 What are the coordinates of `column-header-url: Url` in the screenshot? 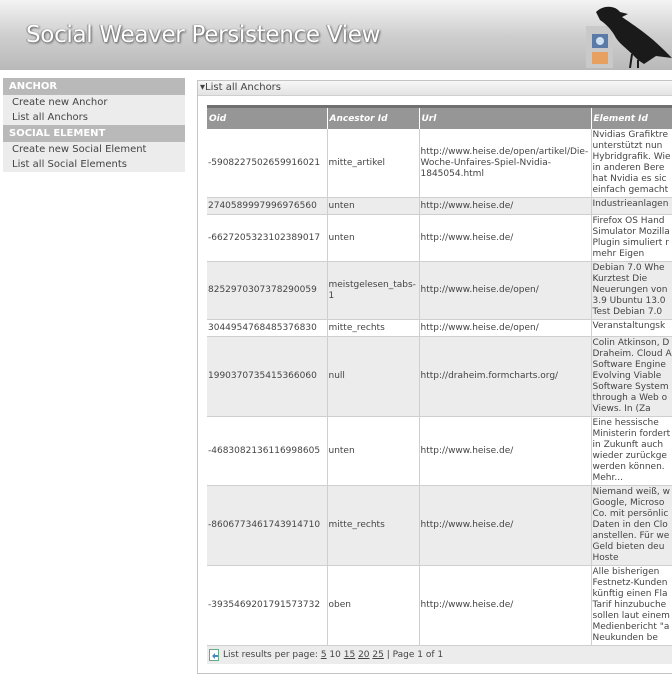 It's located at (505, 117).